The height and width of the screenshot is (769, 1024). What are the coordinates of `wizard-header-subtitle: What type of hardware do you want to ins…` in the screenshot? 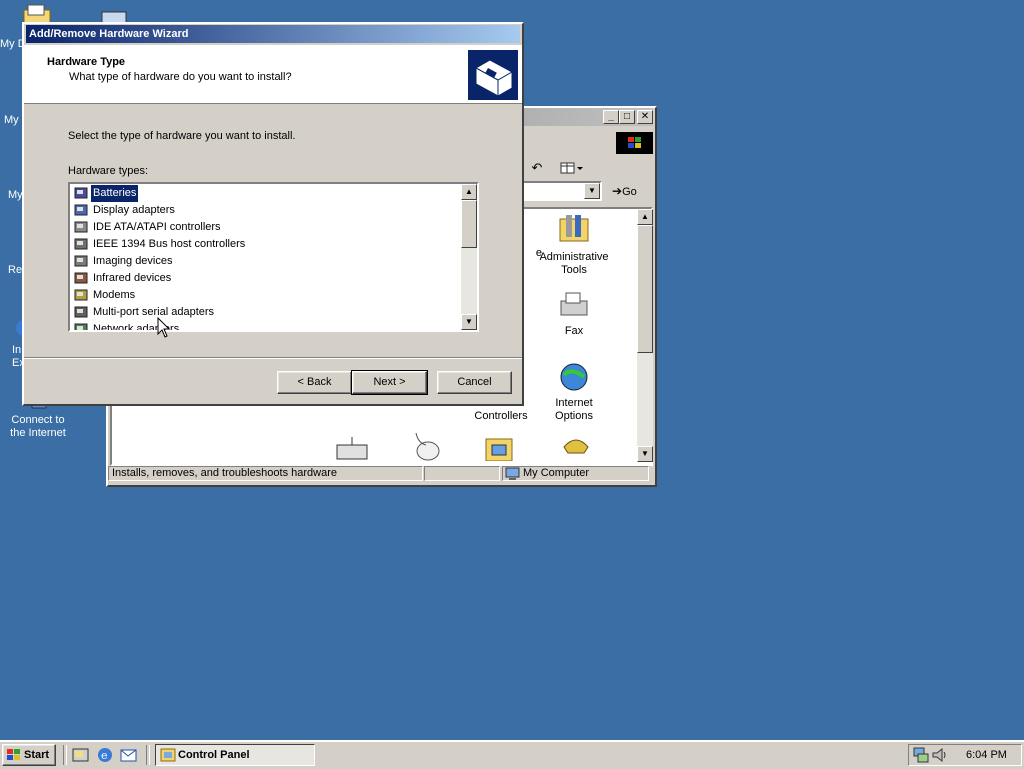 It's located at (180, 77).